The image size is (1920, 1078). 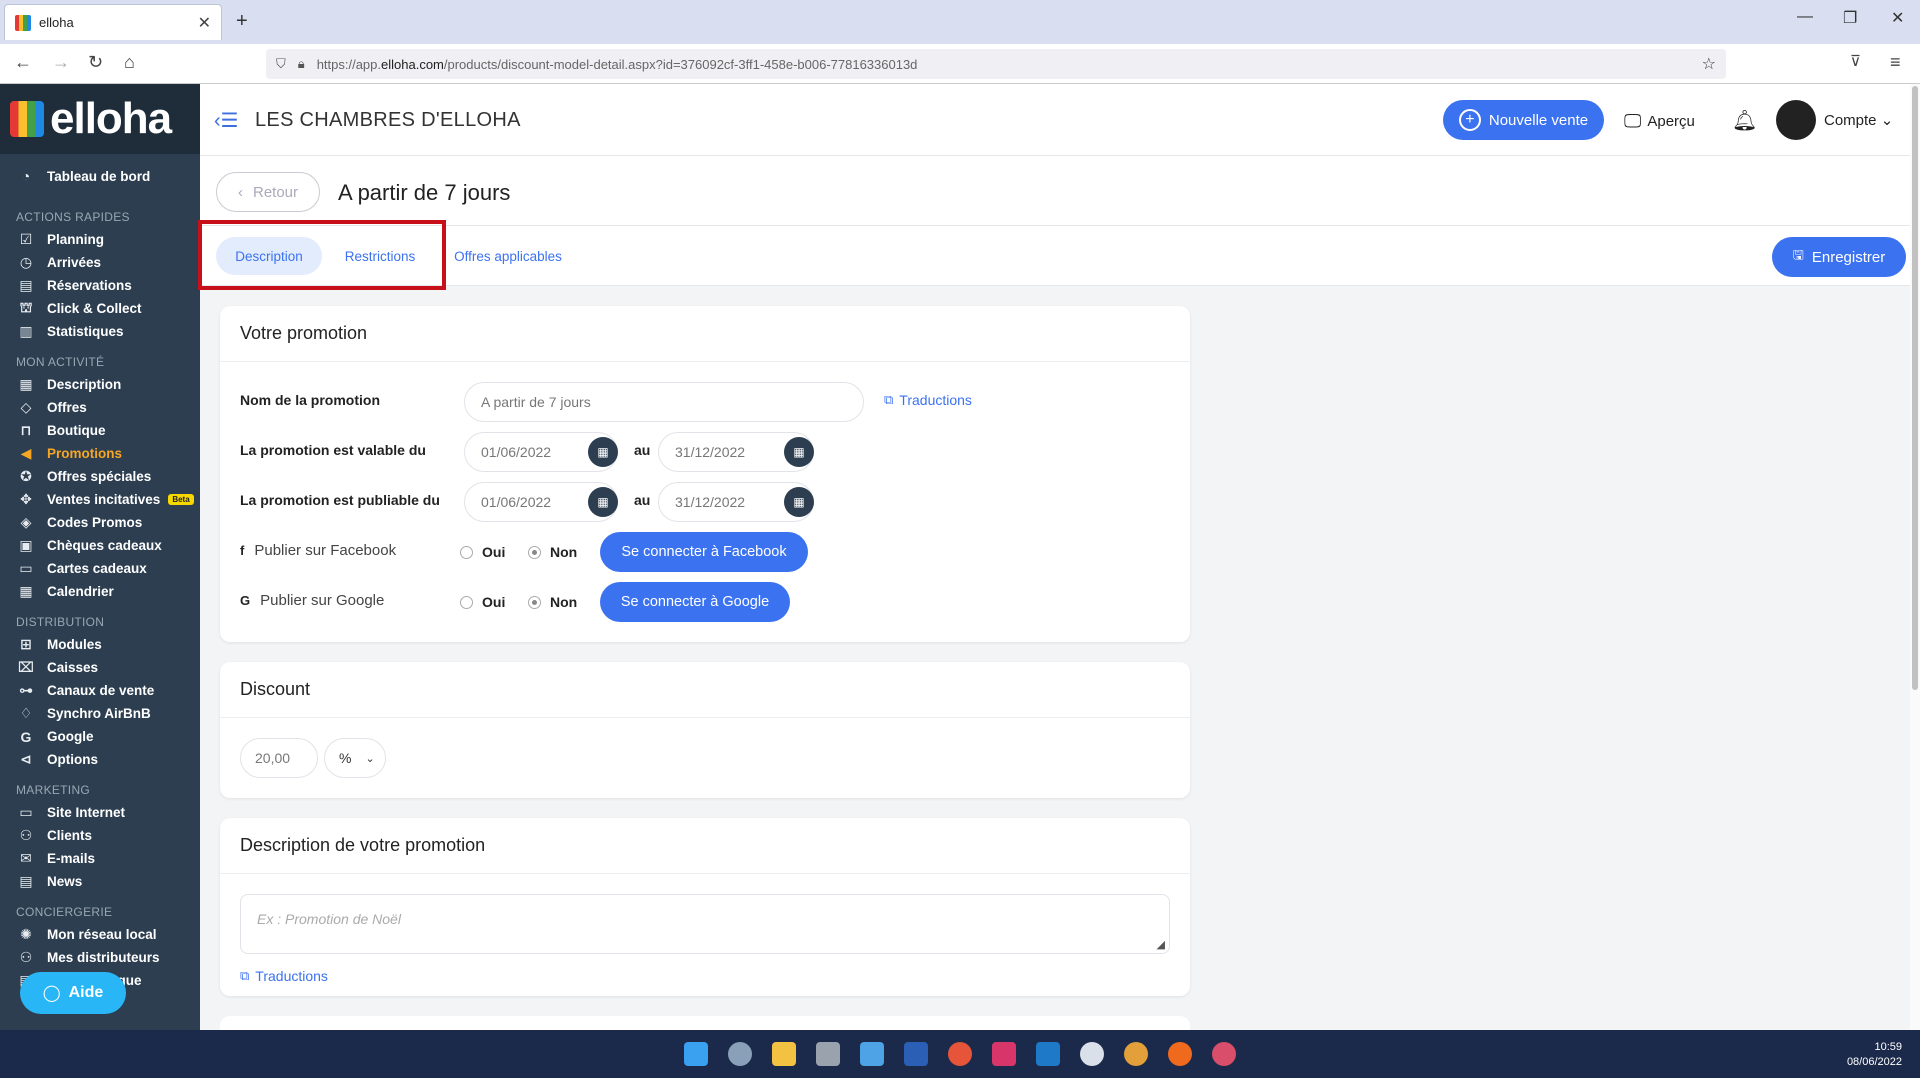 I want to click on collapse-menu-icon: ‹☰, so click(x=226, y=120).